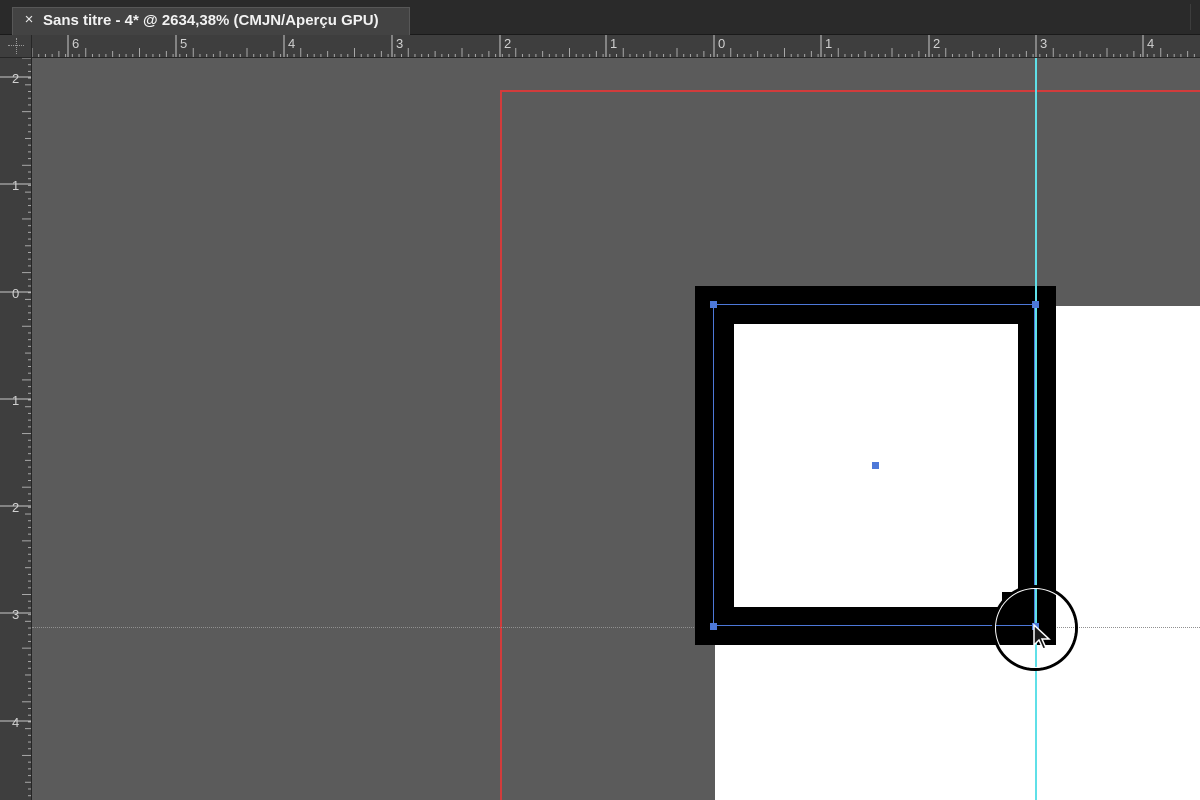 This screenshot has width=1200, height=800. What do you see at coordinates (501, 445) in the screenshot?
I see `bleed-guide-left` at bounding box center [501, 445].